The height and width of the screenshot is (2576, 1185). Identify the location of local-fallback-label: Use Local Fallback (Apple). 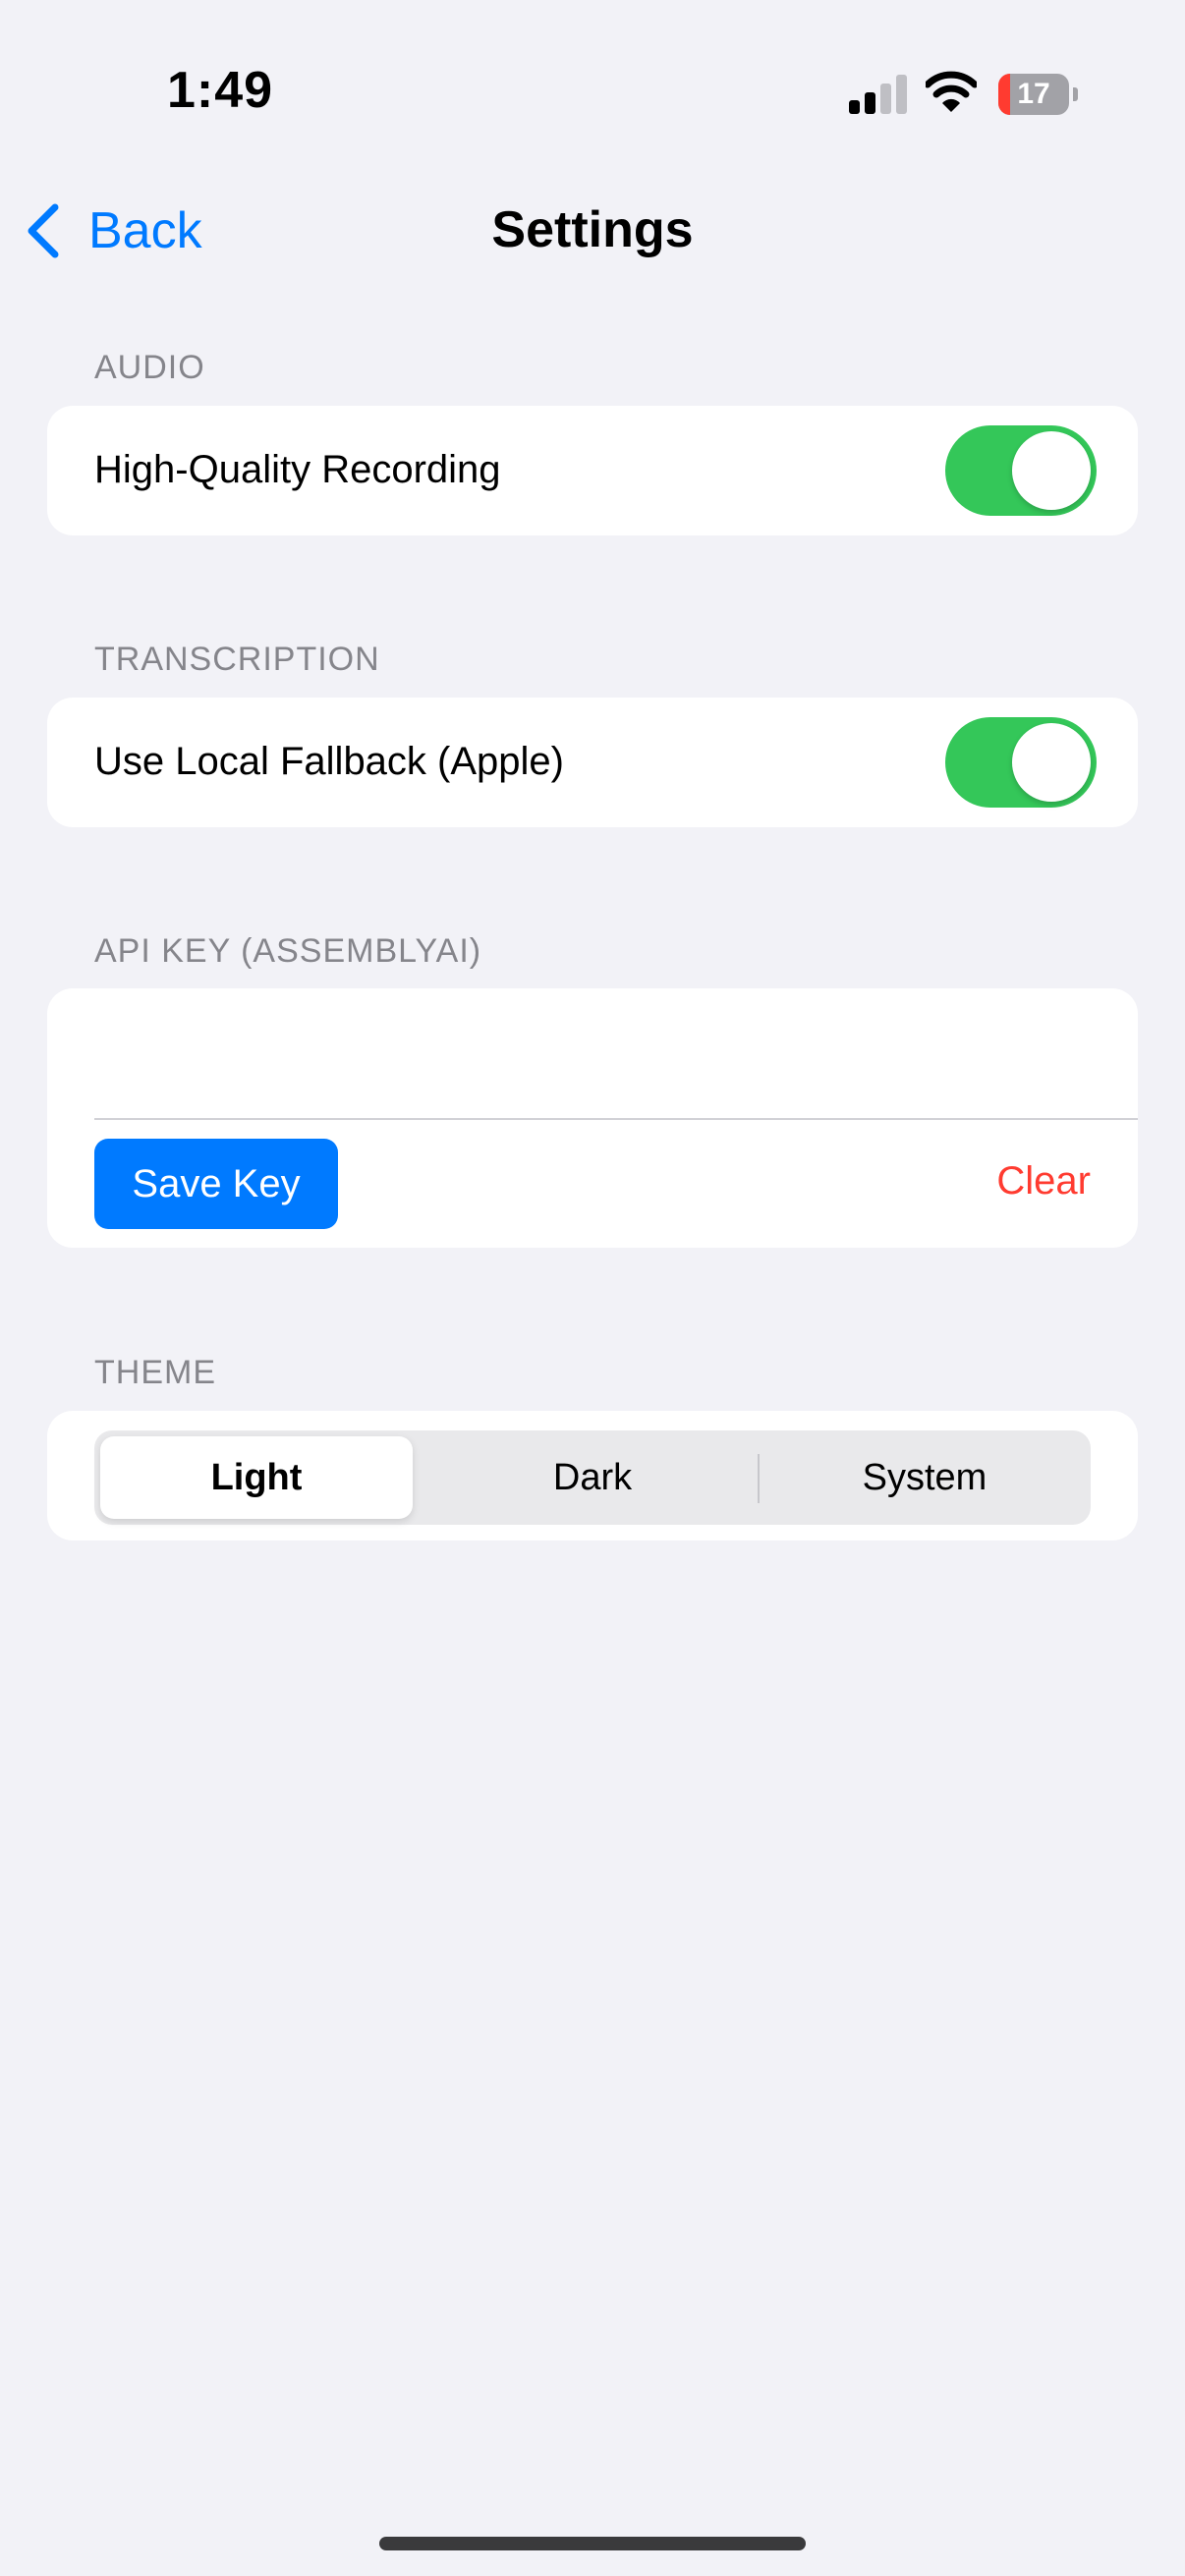
(329, 761).